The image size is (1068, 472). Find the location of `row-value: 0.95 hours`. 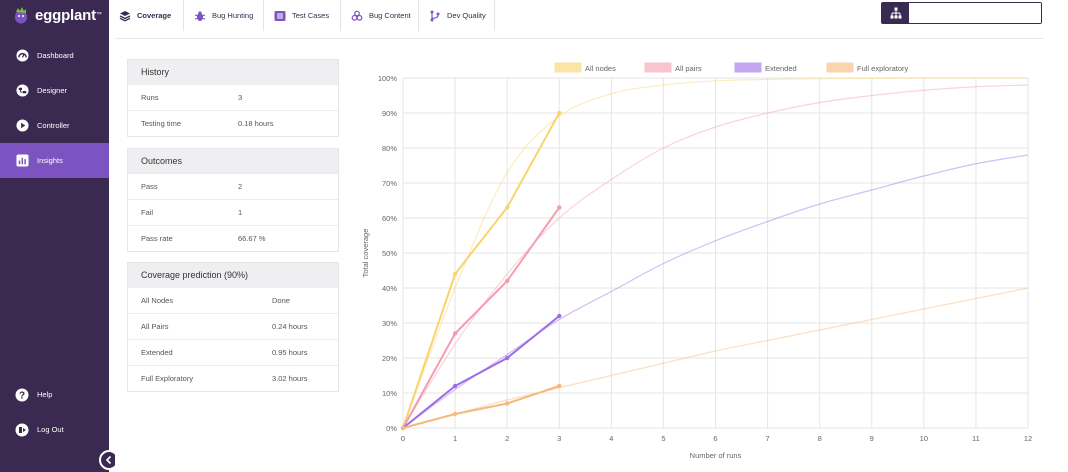

row-value: 0.95 hours is located at coordinates (290, 352).